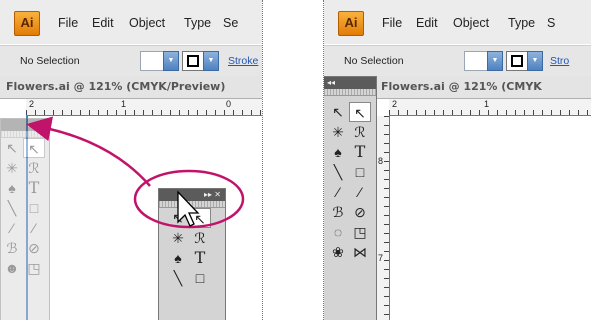  Describe the element at coordinates (495, 61) in the screenshot. I see `fill-dropdown-icon: ▼` at that location.